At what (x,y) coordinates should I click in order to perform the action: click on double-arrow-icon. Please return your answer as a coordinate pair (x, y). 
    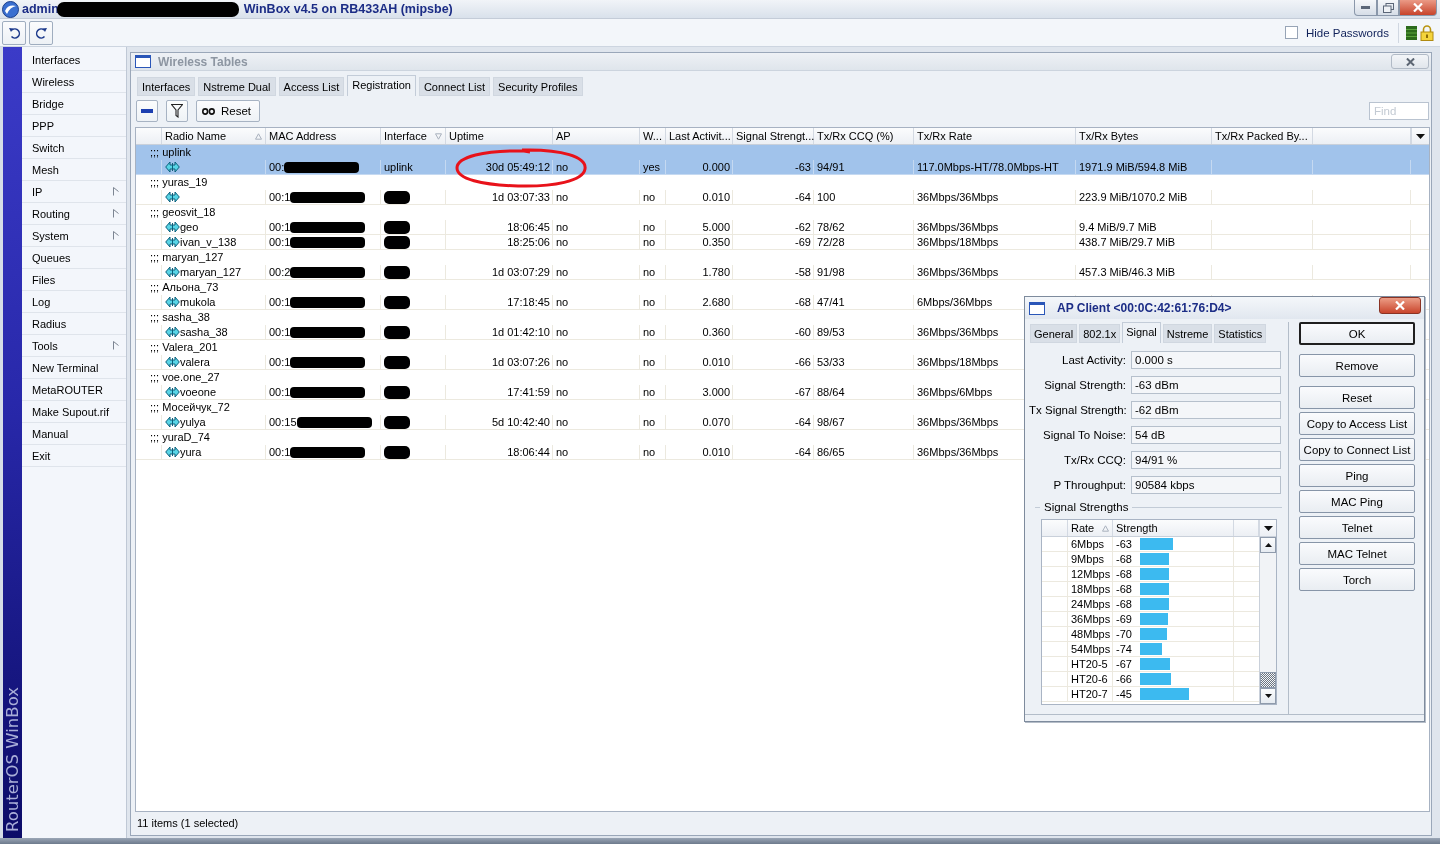
    Looking at the image, I should click on (172, 362).